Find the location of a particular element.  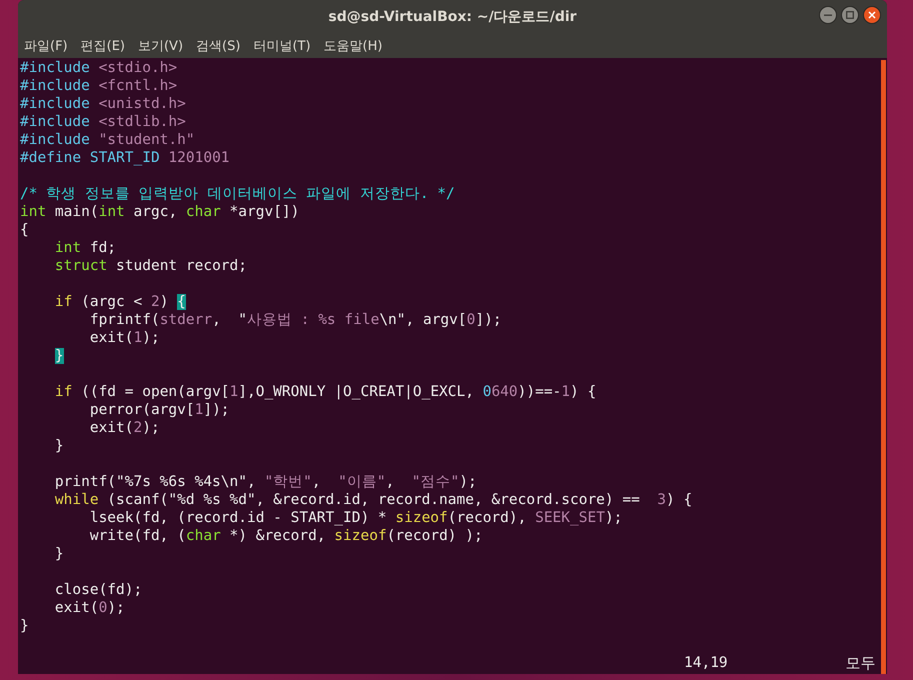

code-line: exit(0); is located at coordinates (90, 608).